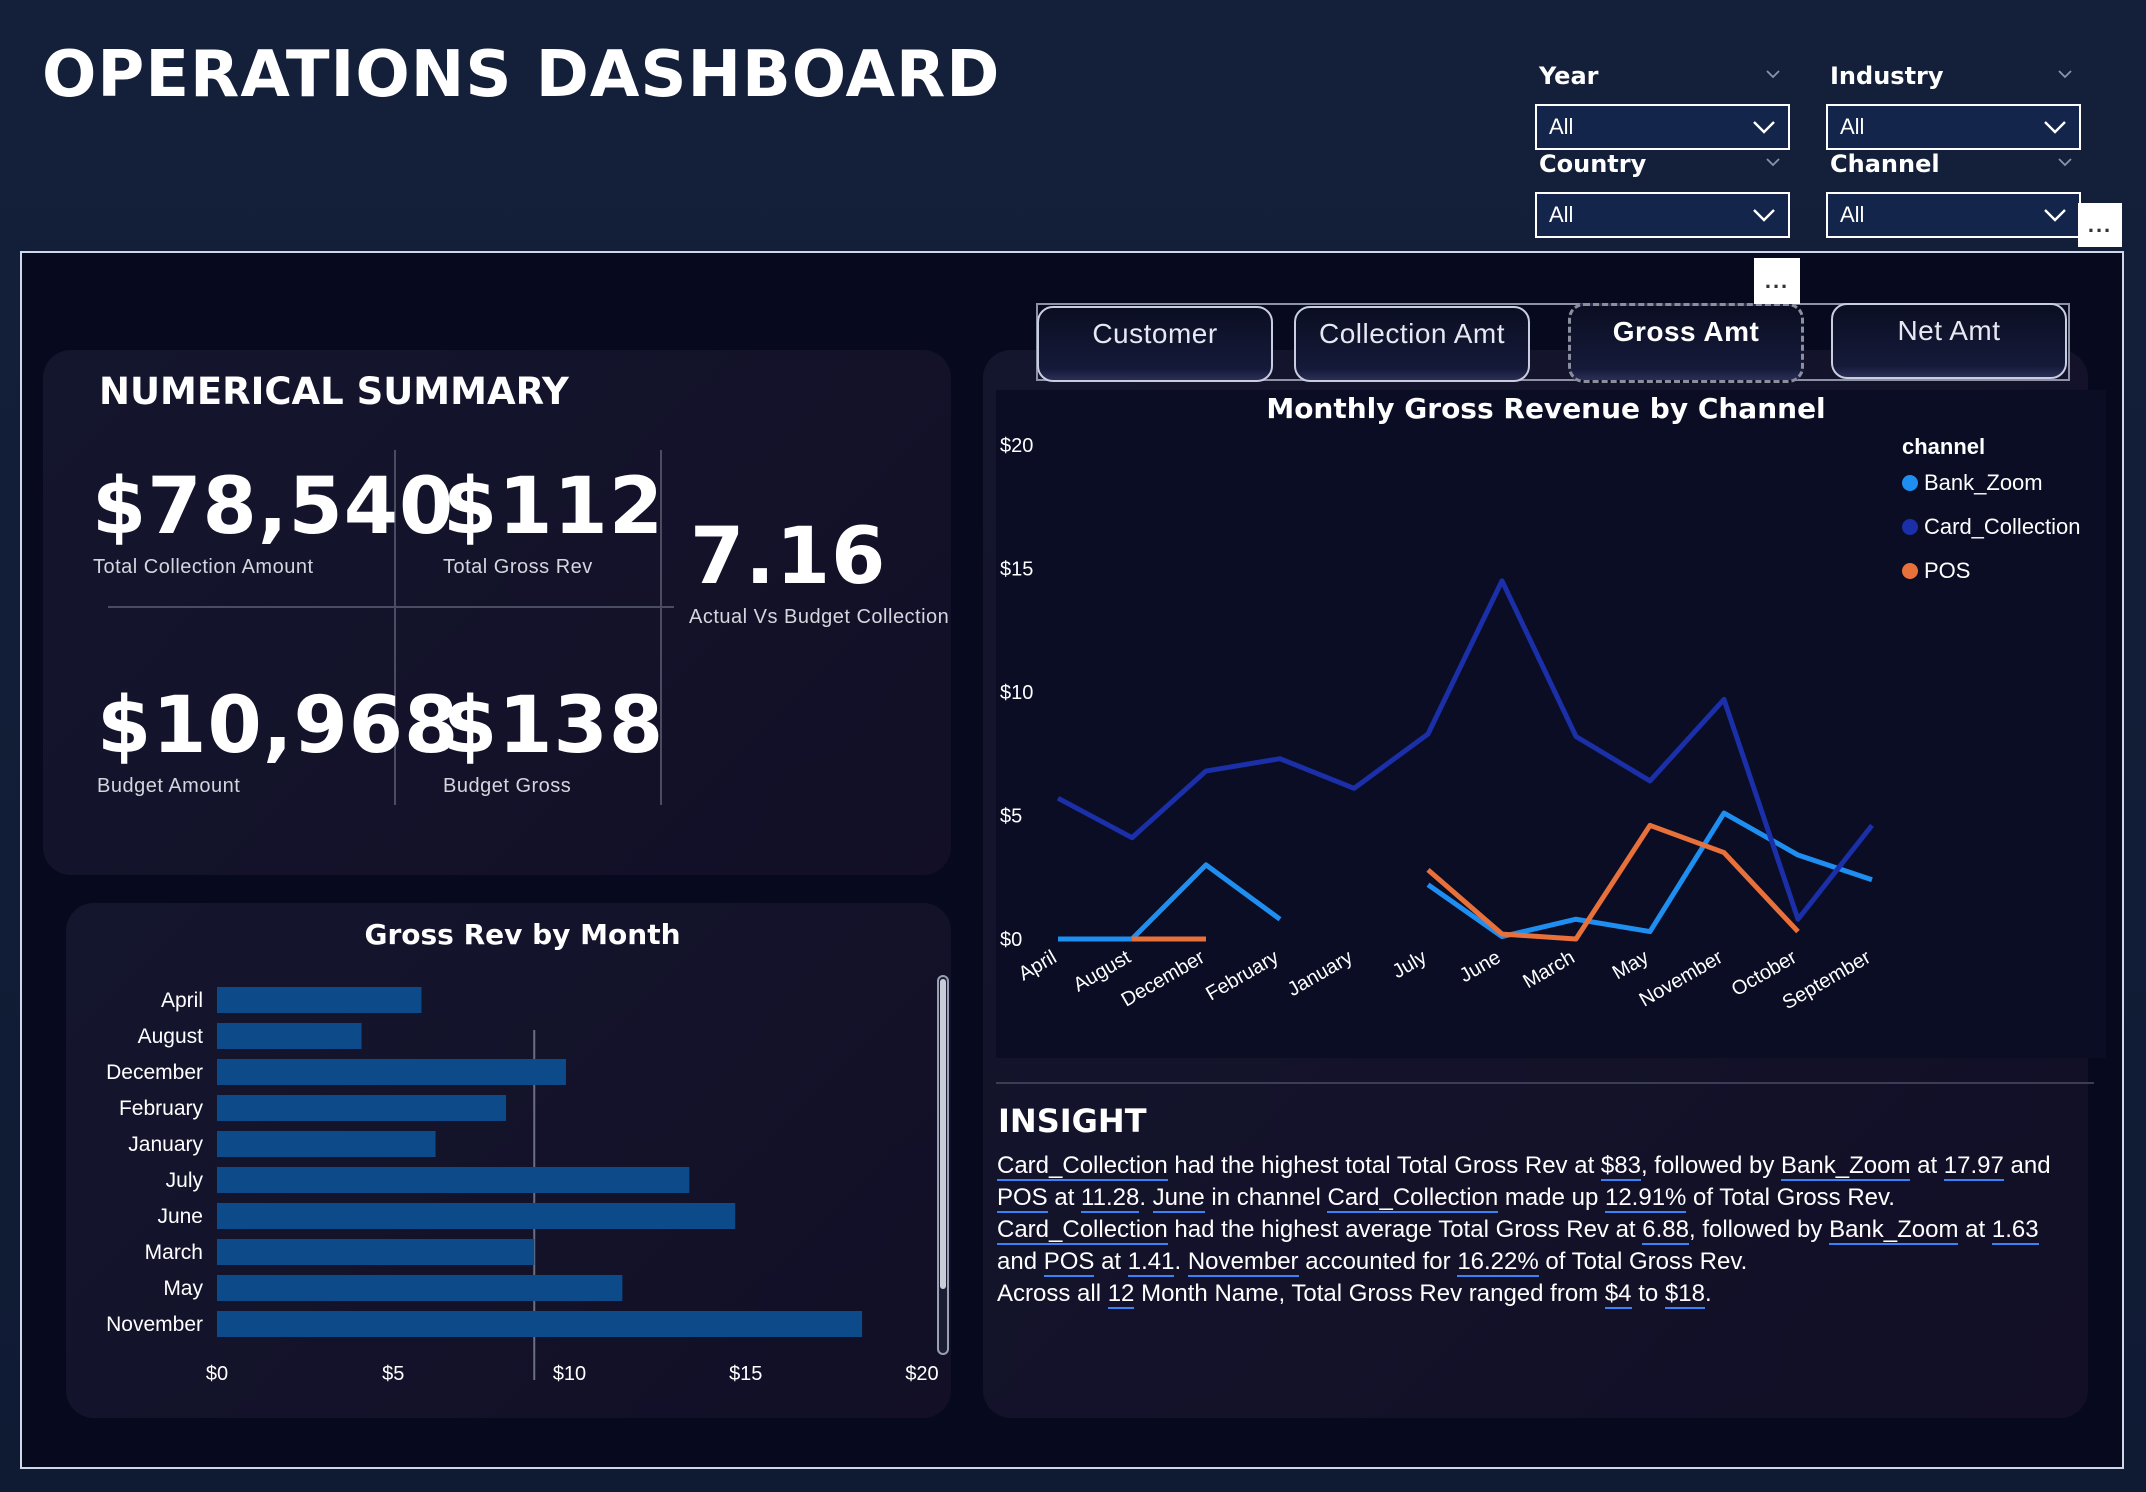 The width and height of the screenshot is (2146, 1492). Describe the element at coordinates (518, 567) in the screenshot. I see `kpi-total-gross-rev-label: Total Gross Rev` at that location.